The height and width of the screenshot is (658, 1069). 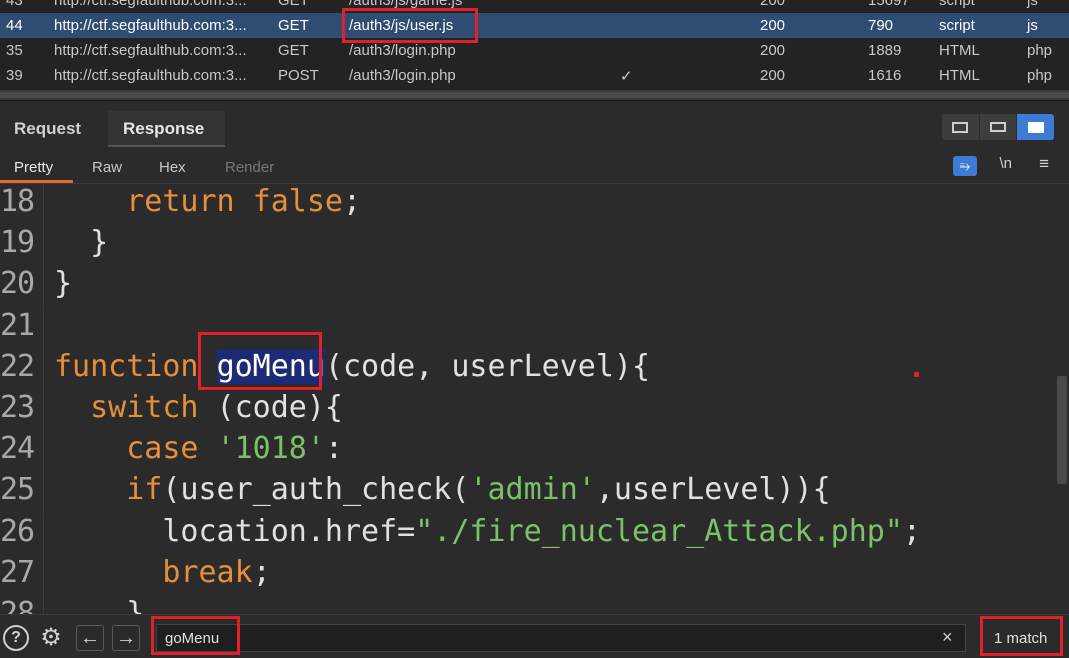 I want to click on clear-search-icon: ×, so click(x=947, y=637).